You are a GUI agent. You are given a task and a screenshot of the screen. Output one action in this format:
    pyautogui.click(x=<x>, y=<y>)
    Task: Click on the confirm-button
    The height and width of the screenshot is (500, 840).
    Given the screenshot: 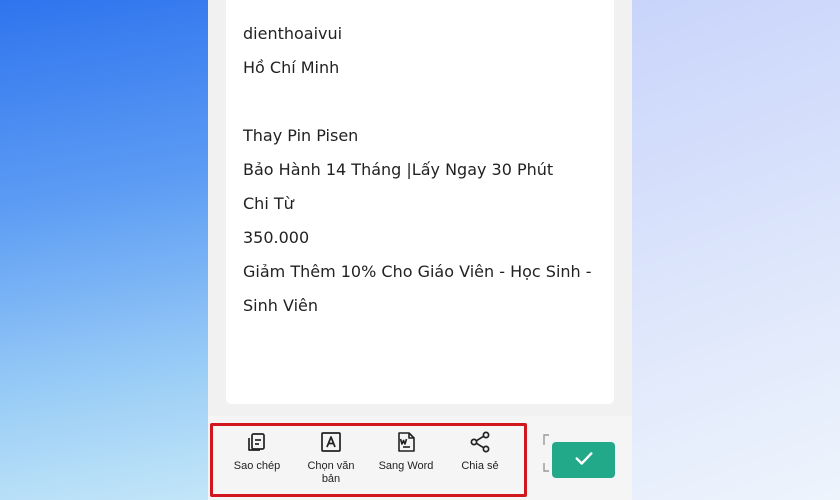 What is the action you would take?
    pyautogui.click(x=583, y=460)
    